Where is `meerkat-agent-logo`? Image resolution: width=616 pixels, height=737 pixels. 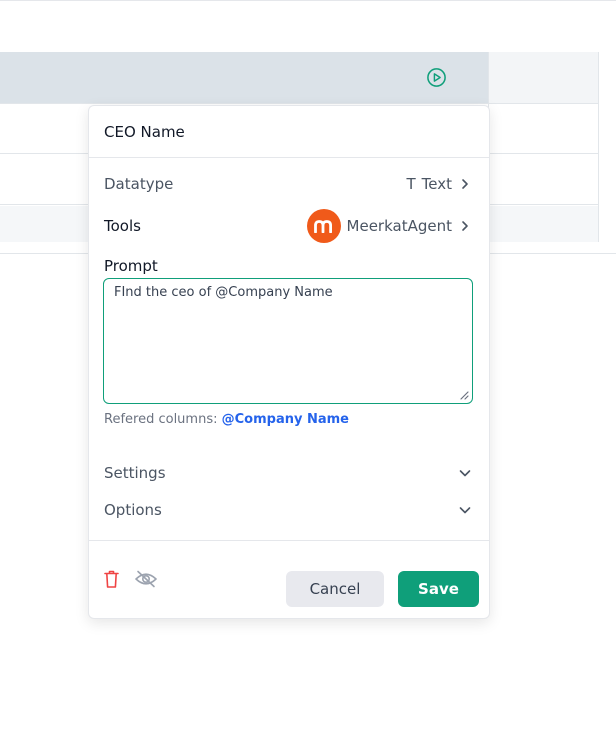 meerkat-agent-logo is located at coordinates (323, 226).